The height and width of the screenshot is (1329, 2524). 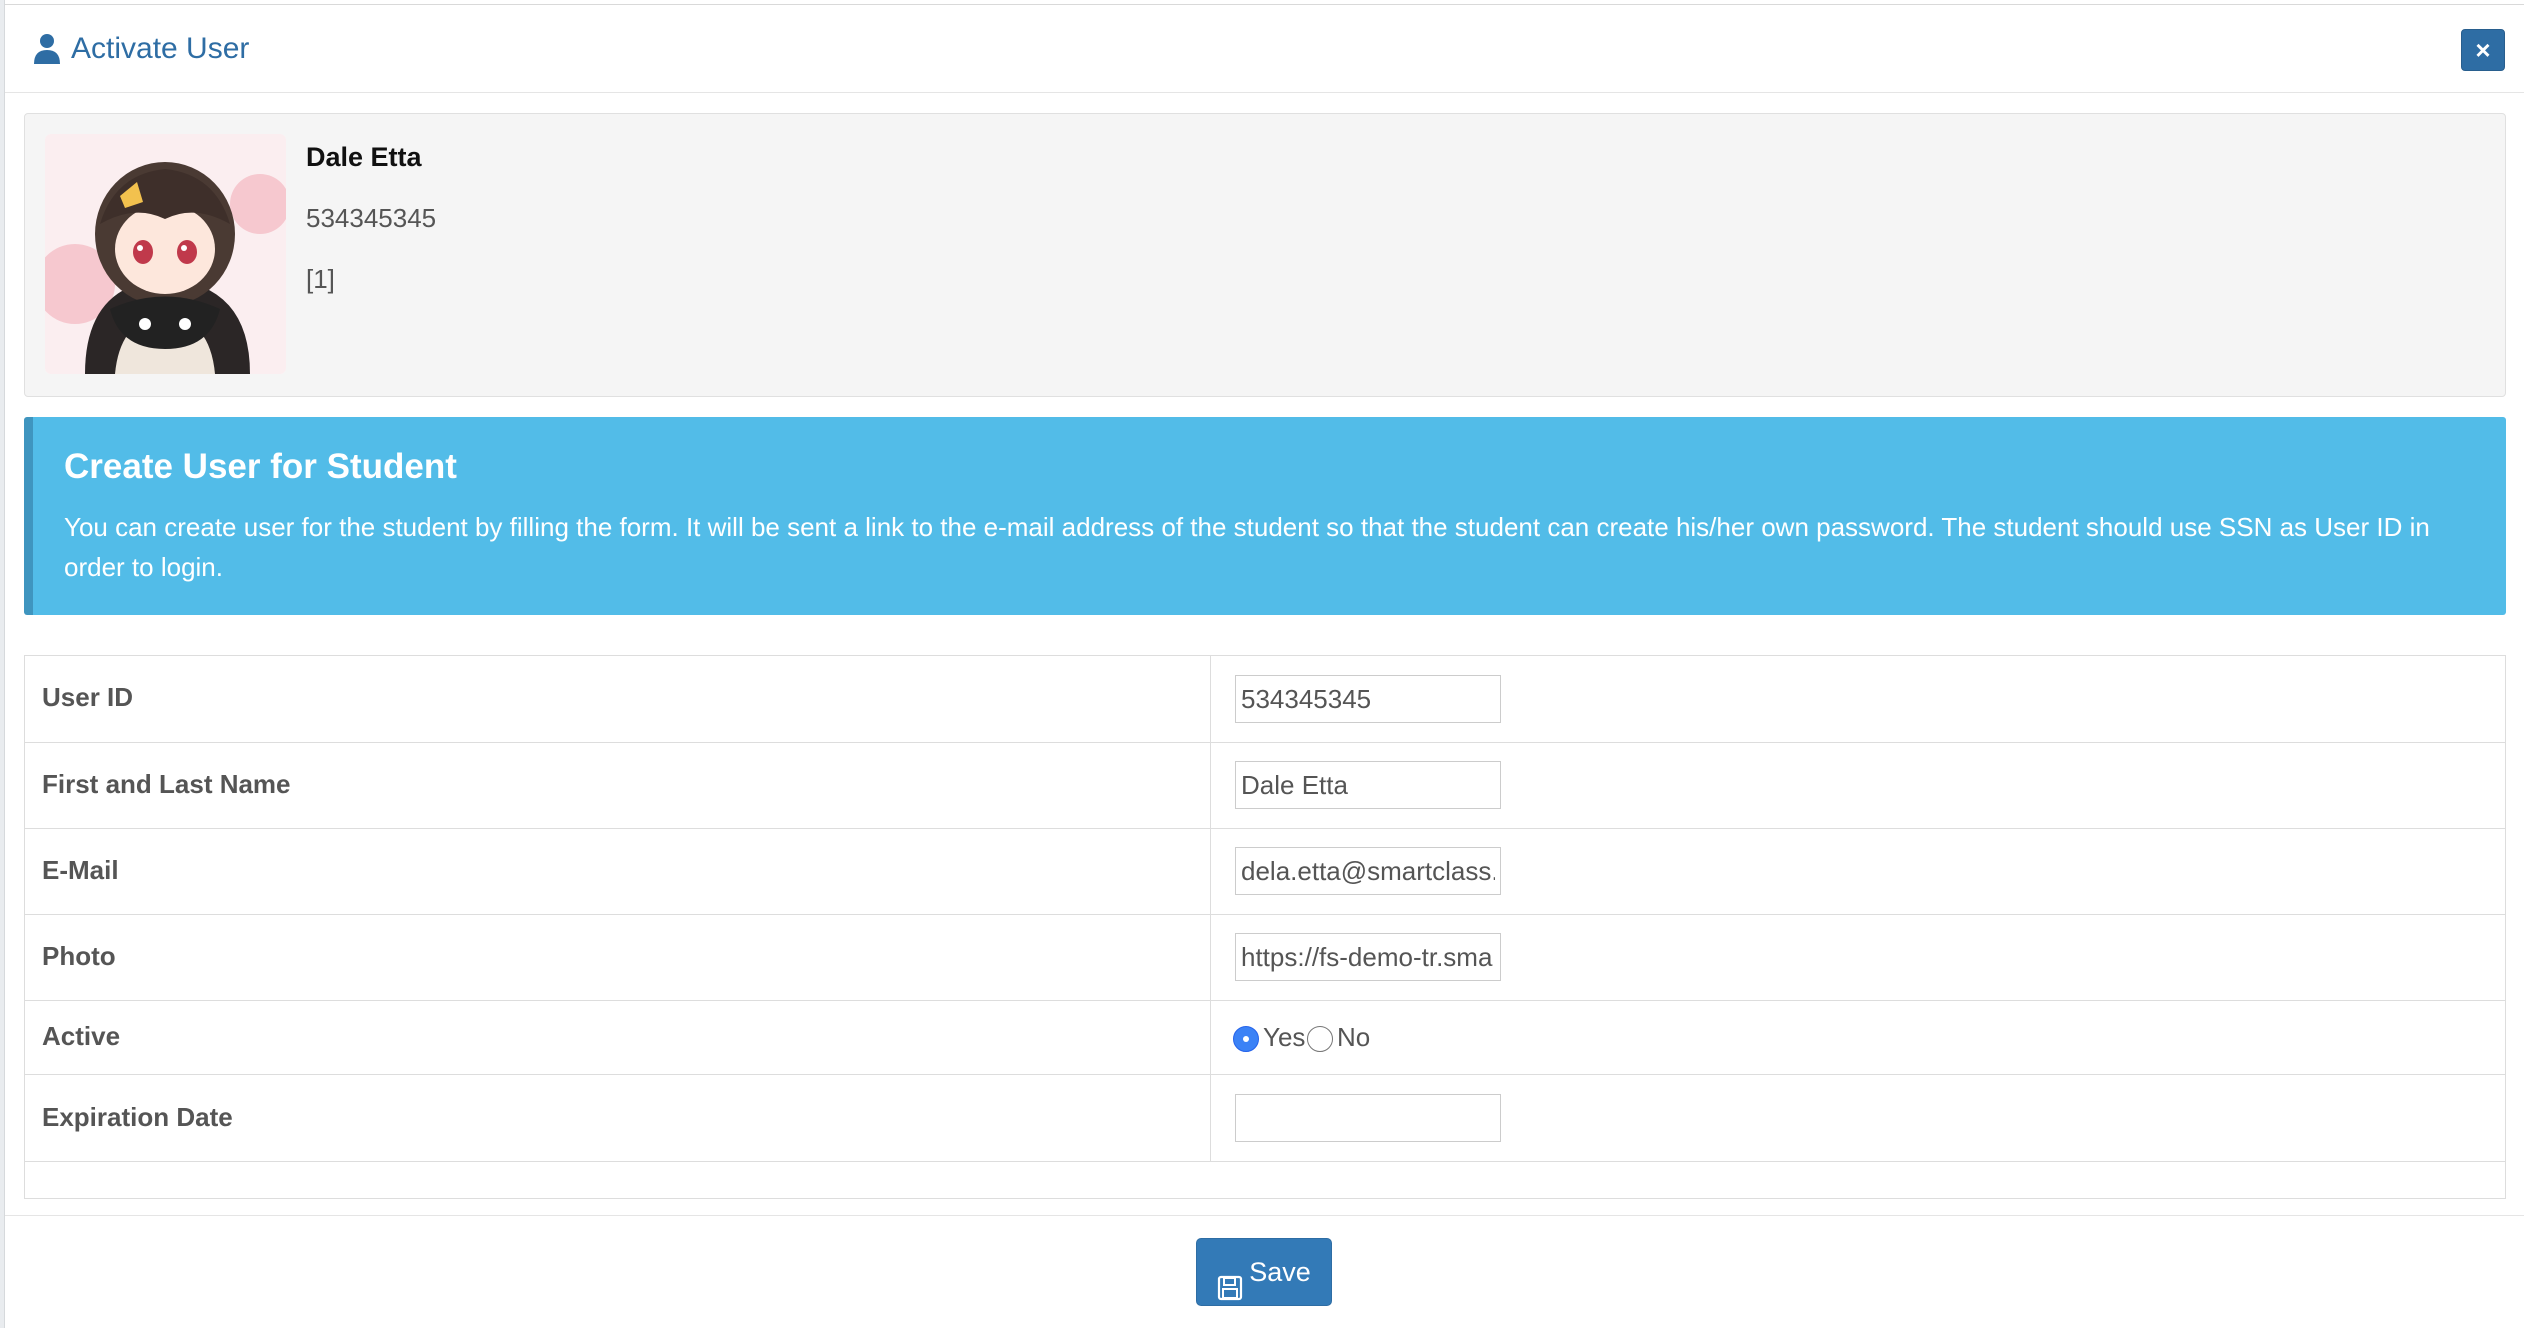 I want to click on callout-title: Create User for Student, so click(x=260, y=466).